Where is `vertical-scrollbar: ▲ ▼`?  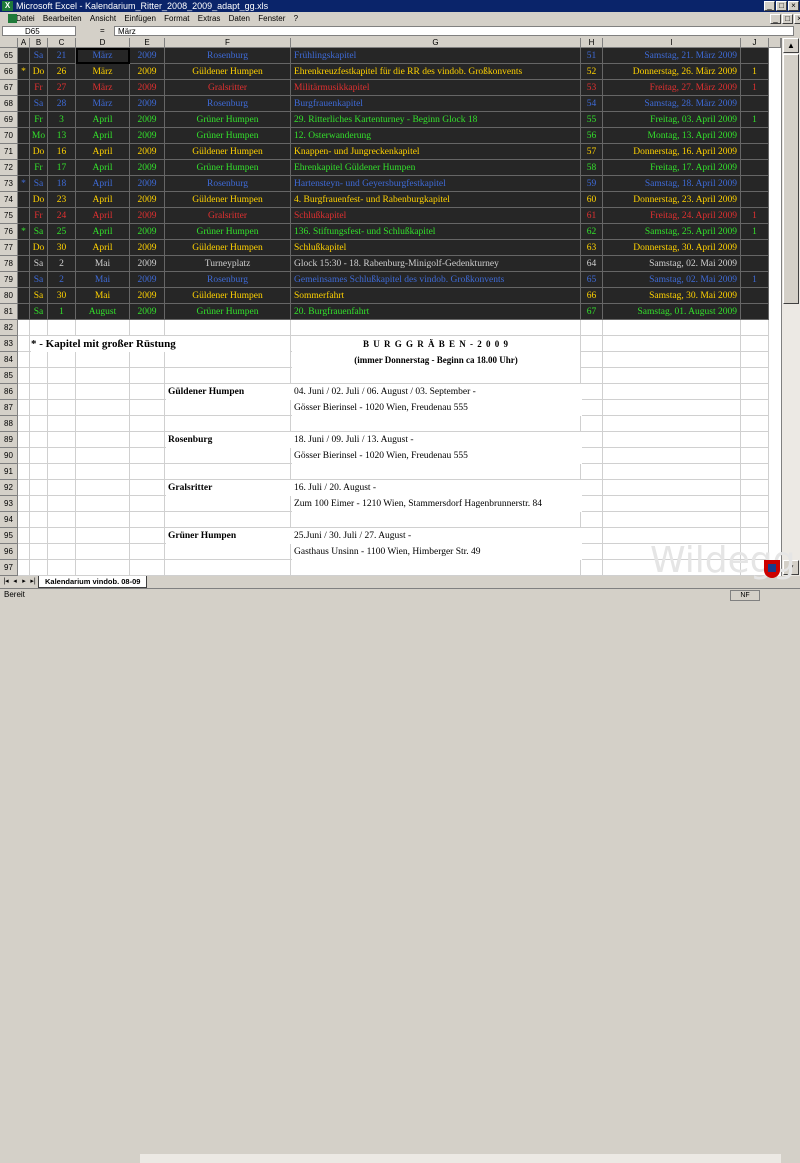 vertical-scrollbar: ▲ ▼ is located at coordinates (790, 307).